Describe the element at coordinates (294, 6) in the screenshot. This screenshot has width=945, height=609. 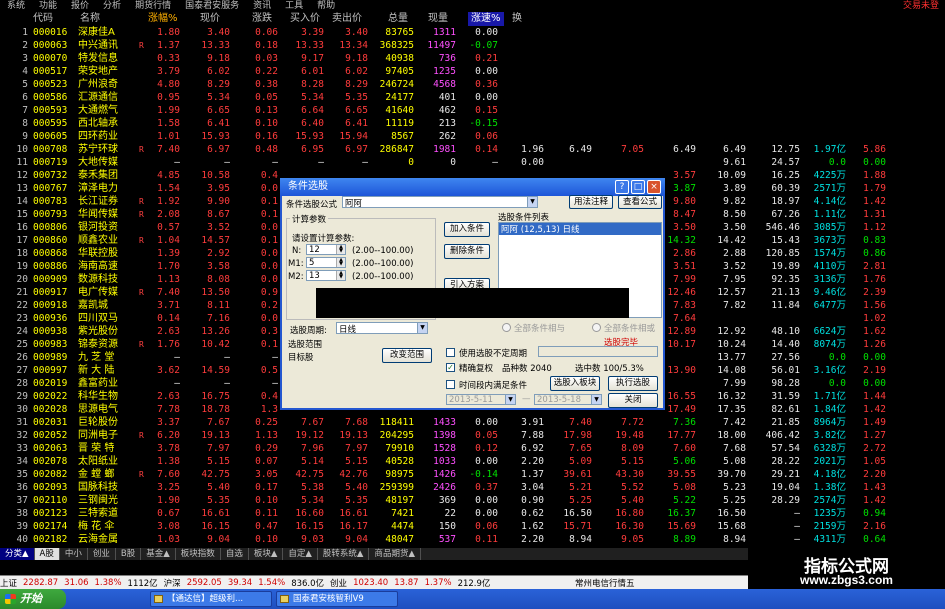
I see `menu-item: 工具` at that location.